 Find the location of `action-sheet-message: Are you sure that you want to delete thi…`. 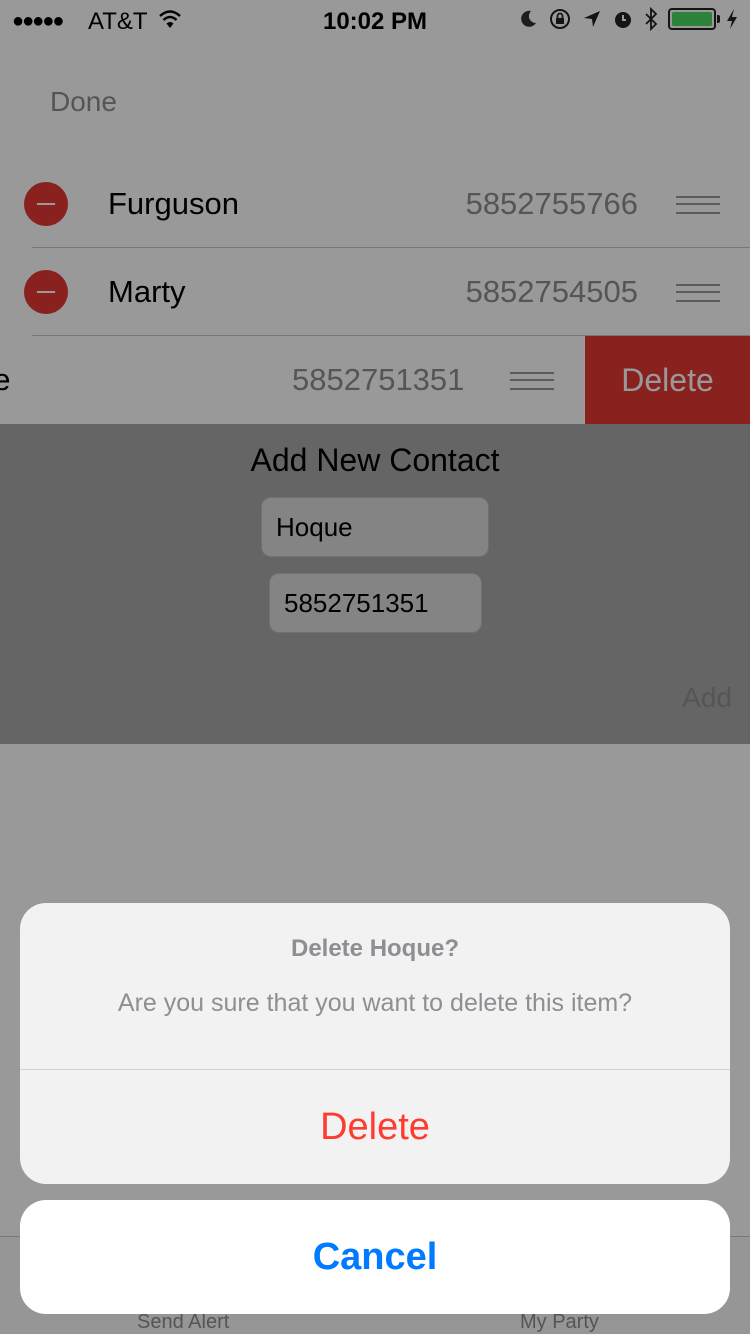

action-sheet-message: Are you sure that you want to delete thi… is located at coordinates (375, 1003).